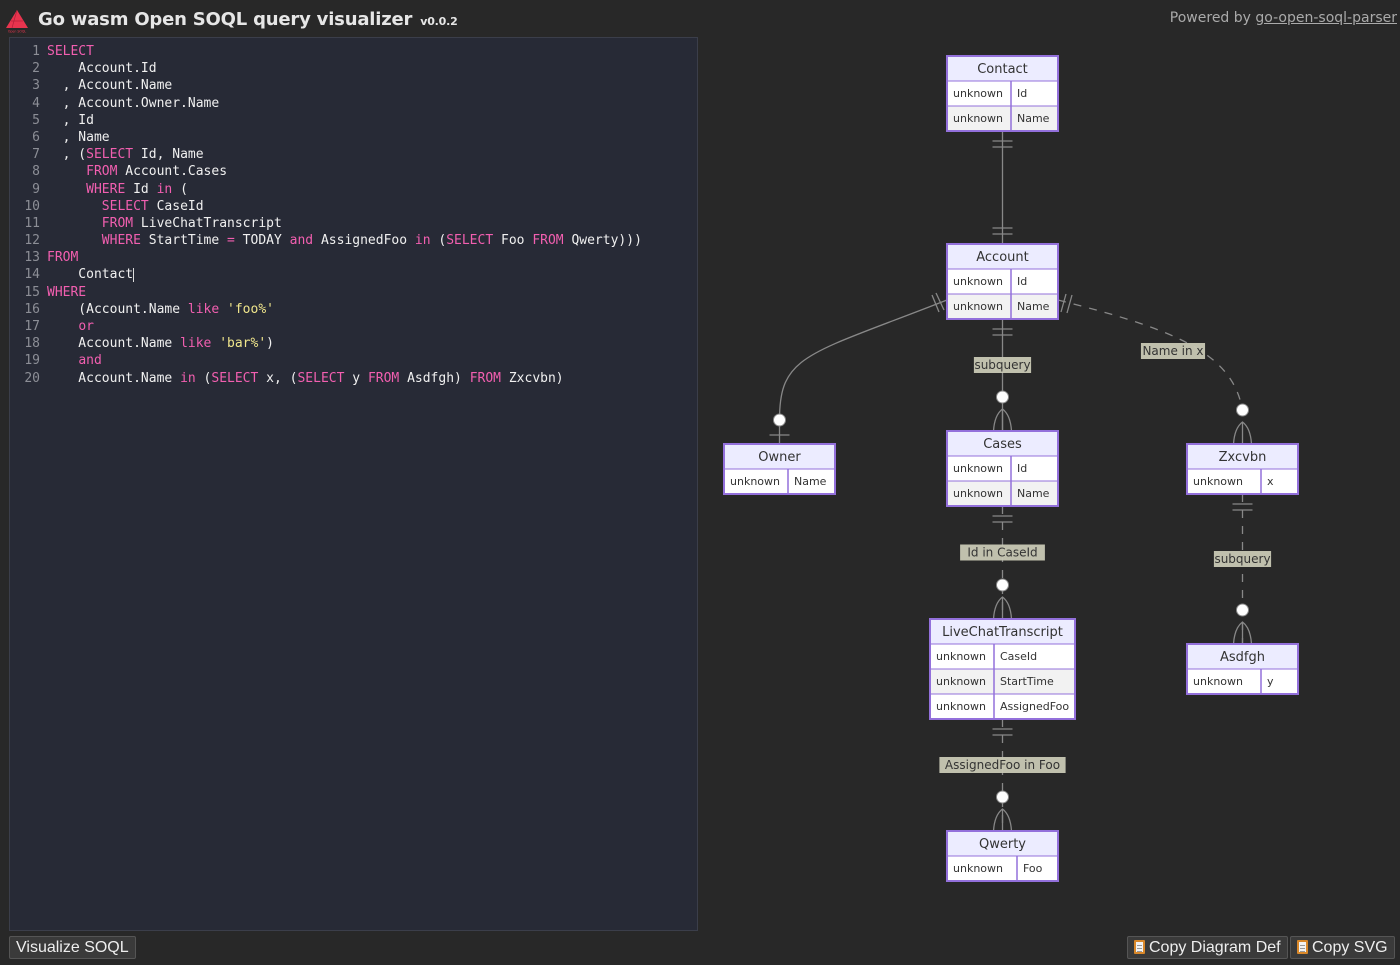 The height and width of the screenshot is (965, 1400). What do you see at coordinates (438, 241) in the screenshot?
I see `text-token: (` at bounding box center [438, 241].